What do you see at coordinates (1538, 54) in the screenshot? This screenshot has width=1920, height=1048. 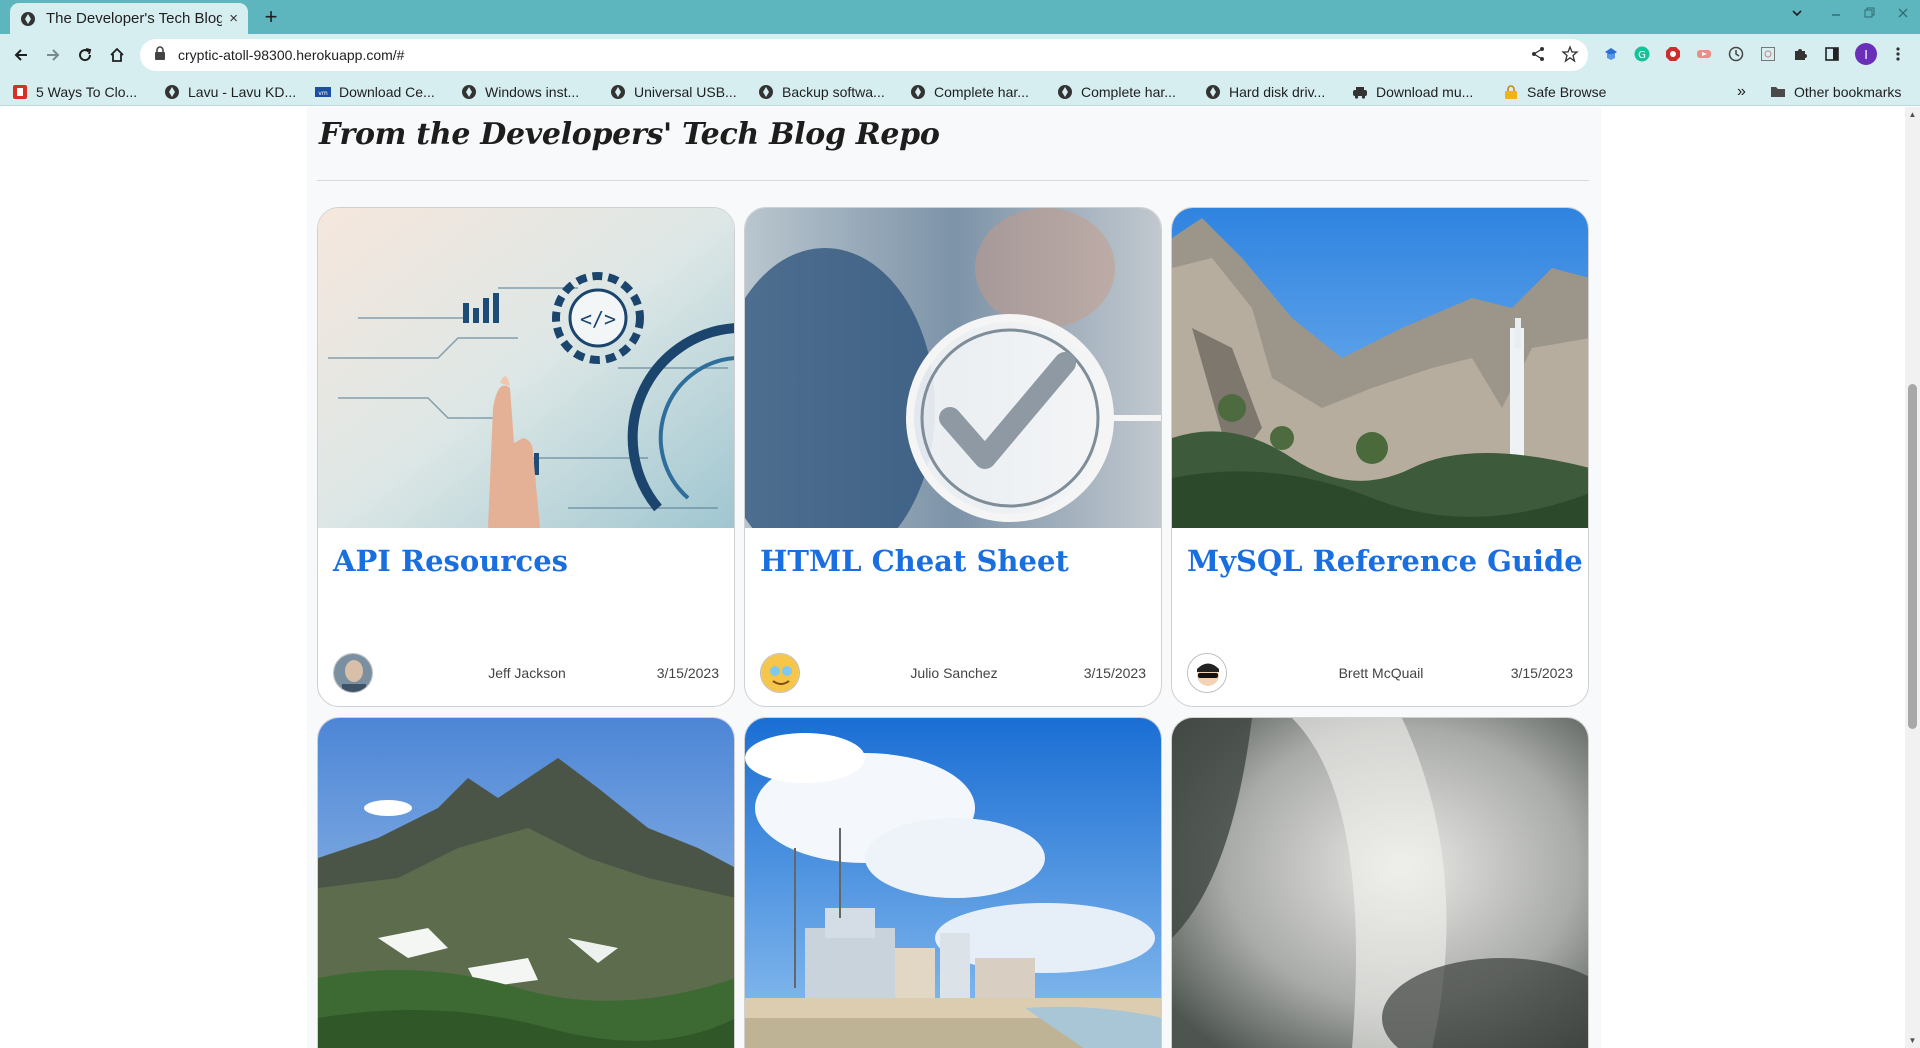 I see `share-icon` at bounding box center [1538, 54].